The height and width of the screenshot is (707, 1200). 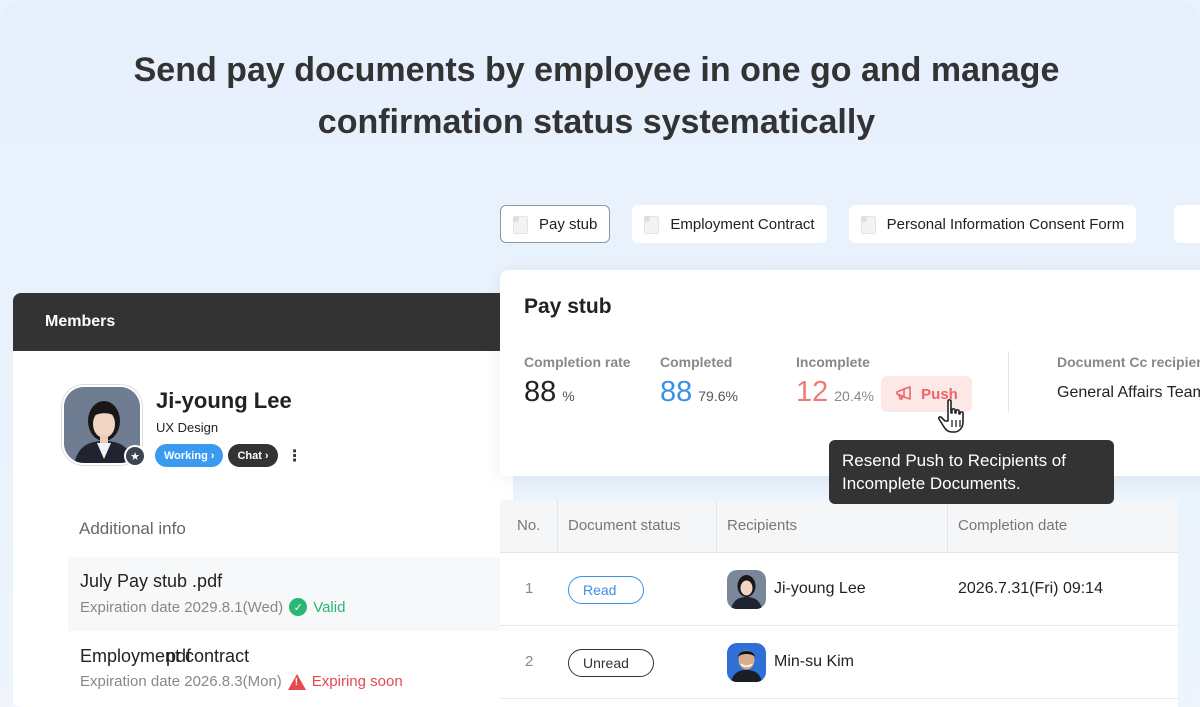 I want to click on file-name: Employment contract, so click(x=165, y=656).